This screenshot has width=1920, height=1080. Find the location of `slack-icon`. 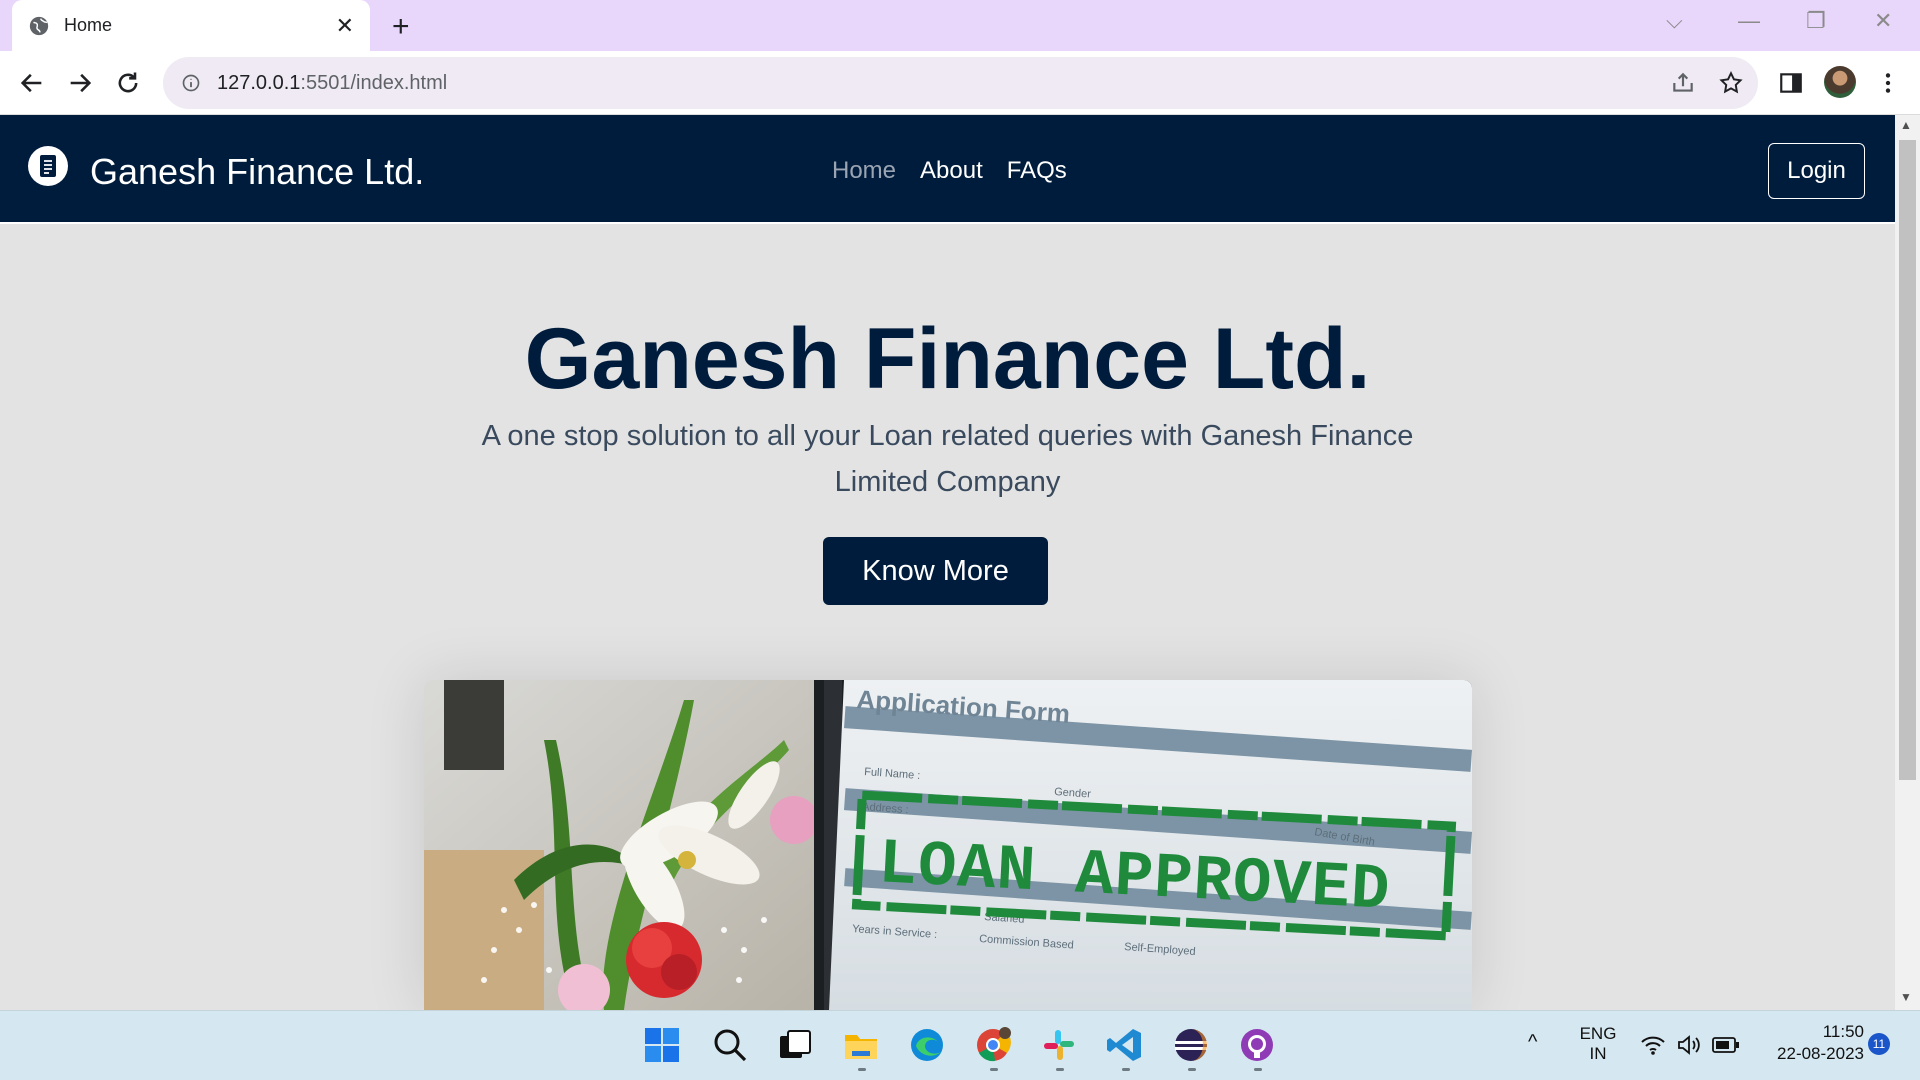

slack-icon is located at coordinates (1059, 1045).